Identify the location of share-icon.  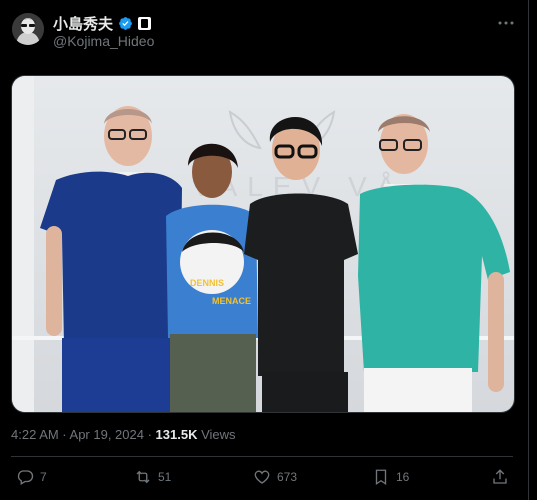
(500, 476).